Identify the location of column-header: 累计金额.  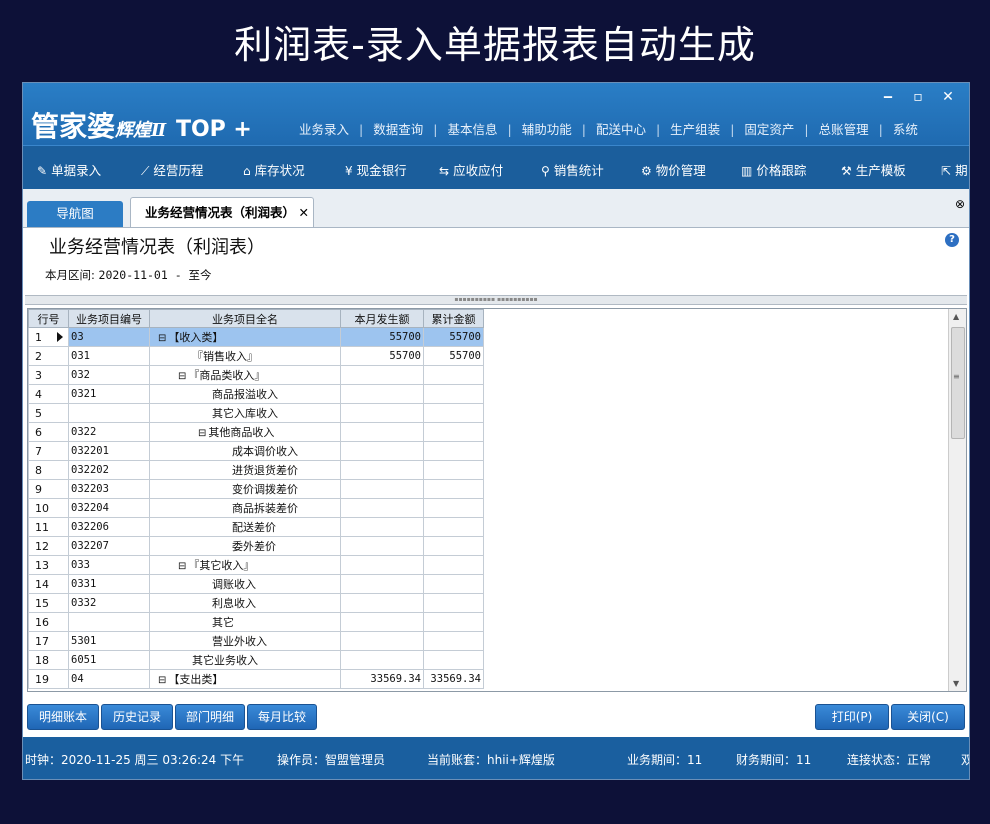
(453, 318).